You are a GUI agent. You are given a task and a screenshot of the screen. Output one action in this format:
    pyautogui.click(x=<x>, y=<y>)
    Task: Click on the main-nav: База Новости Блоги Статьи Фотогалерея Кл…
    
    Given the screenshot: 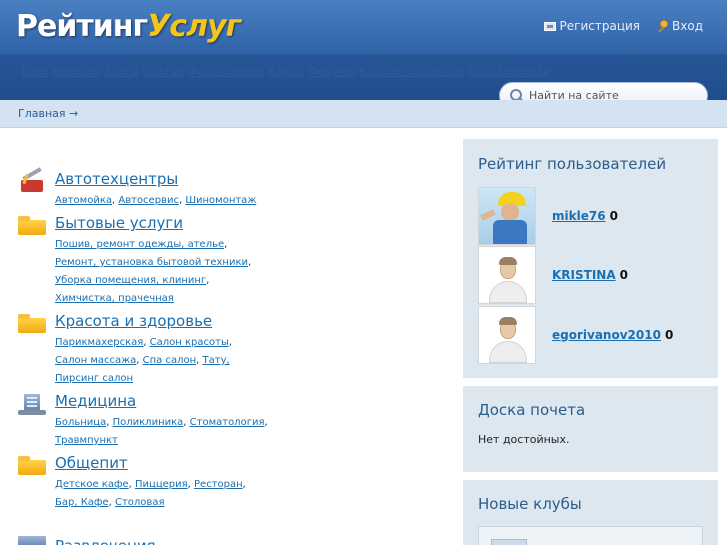 What is the action you would take?
    pyautogui.click(x=286, y=71)
    